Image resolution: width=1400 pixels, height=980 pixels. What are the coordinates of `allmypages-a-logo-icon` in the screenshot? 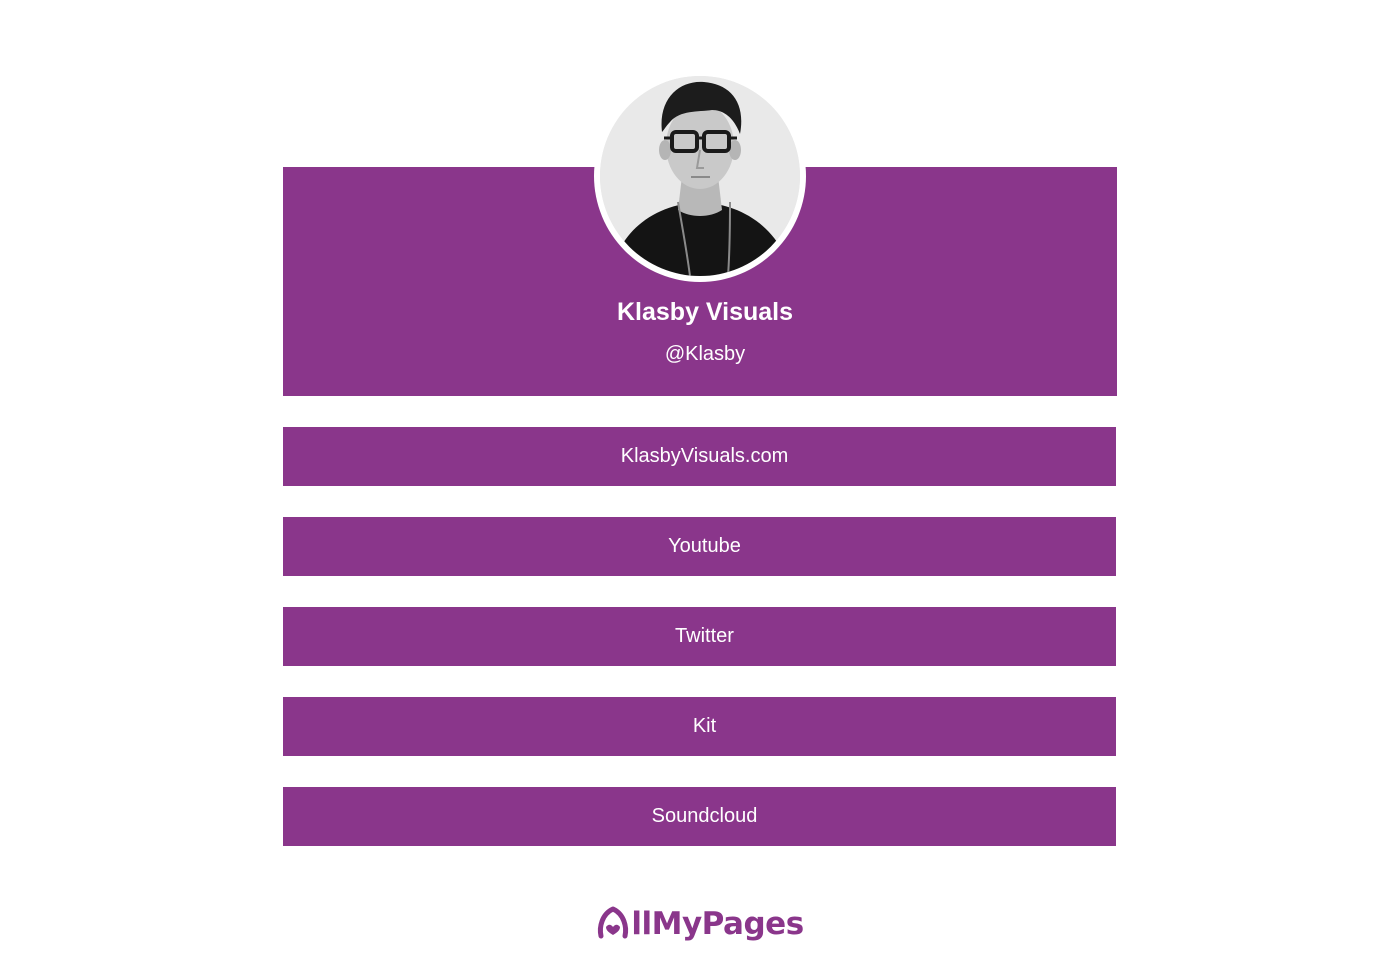 It's located at (613, 924).